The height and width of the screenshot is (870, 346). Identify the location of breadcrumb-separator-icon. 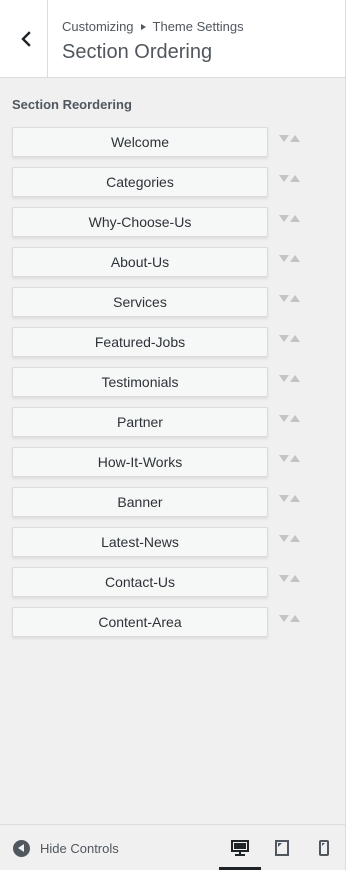
(143, 26).